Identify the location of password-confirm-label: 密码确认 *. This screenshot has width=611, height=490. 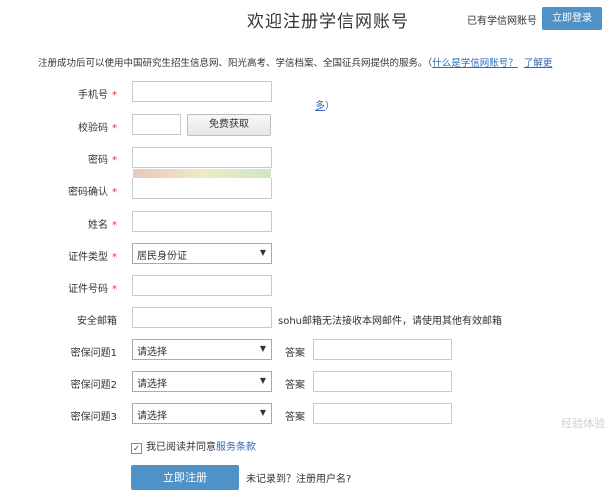
(92, 192).